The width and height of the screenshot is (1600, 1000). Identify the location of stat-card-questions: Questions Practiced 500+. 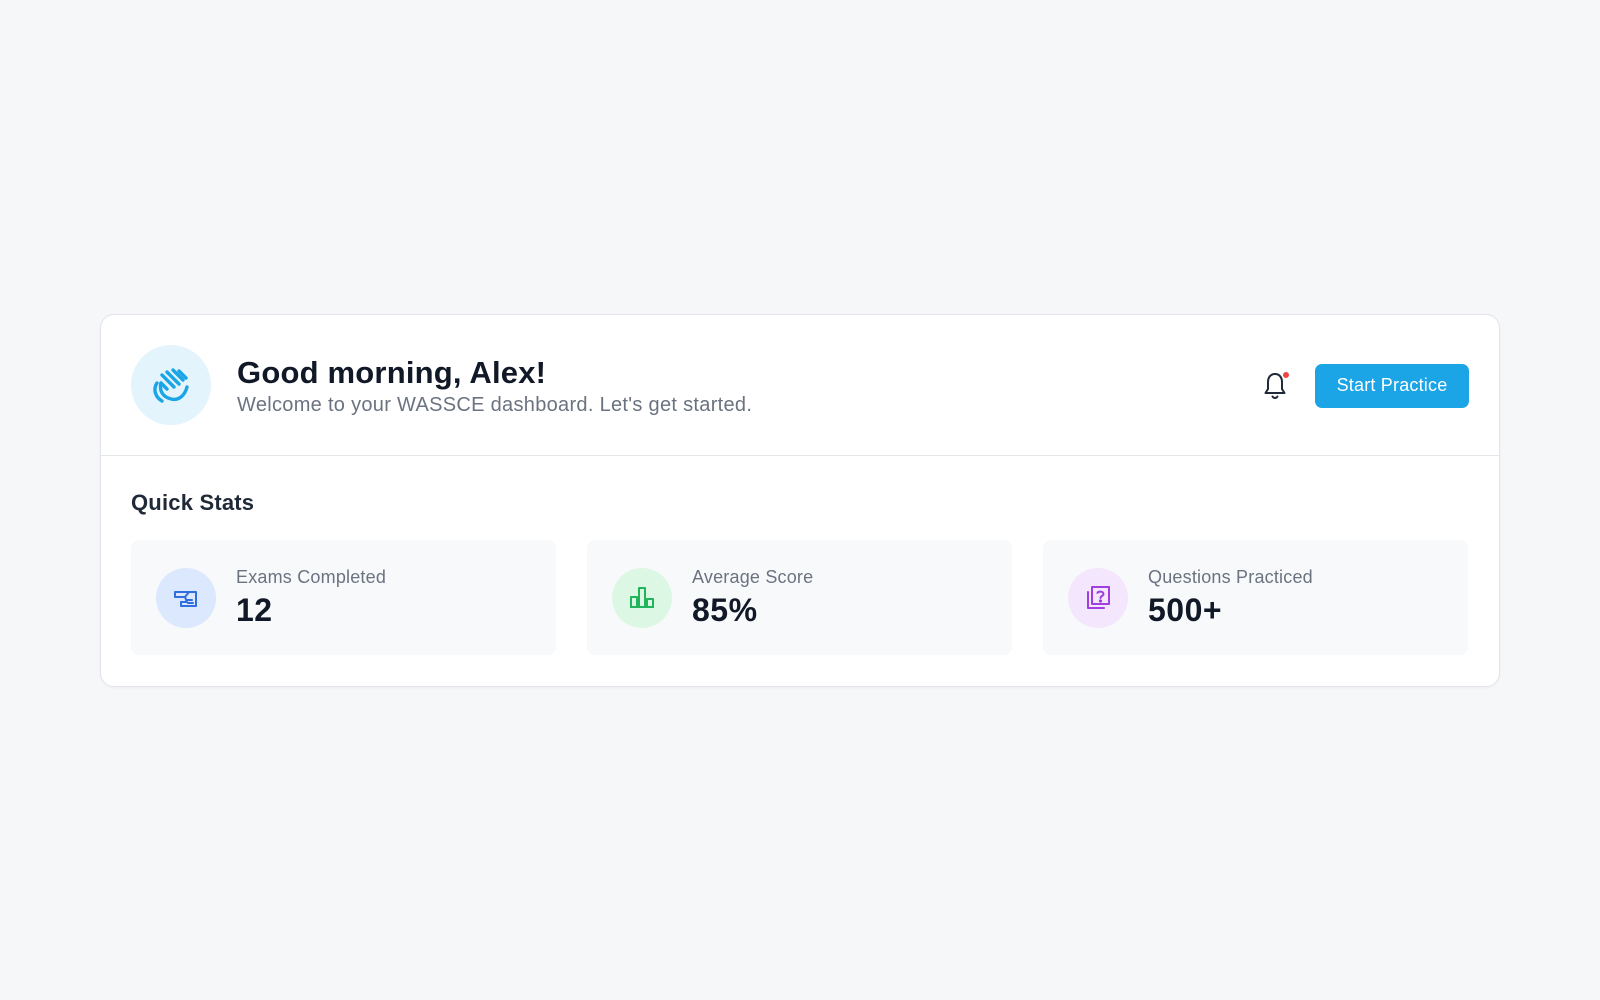
(1255, 597).